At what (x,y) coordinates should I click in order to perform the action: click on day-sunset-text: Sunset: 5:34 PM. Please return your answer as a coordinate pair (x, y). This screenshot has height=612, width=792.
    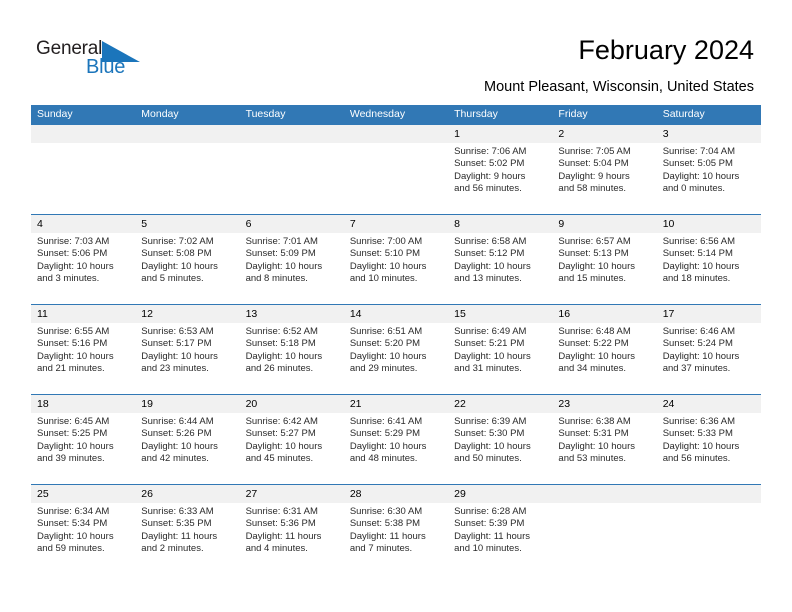
    Looking at the image, I should click on (72, 524).